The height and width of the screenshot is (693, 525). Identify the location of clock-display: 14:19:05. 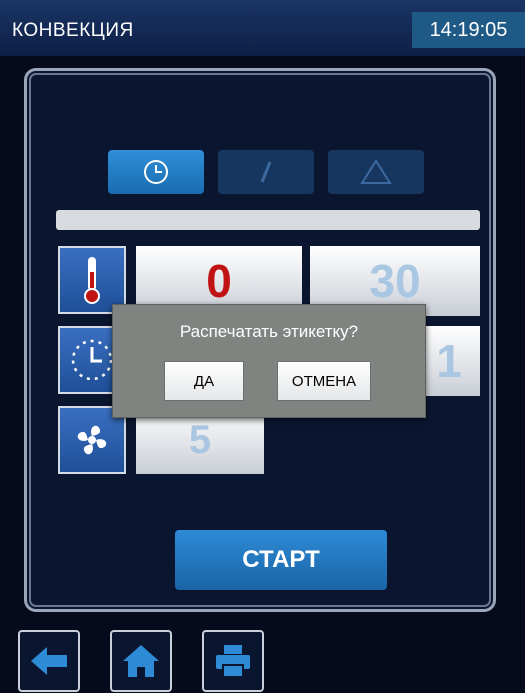
(468, 30).